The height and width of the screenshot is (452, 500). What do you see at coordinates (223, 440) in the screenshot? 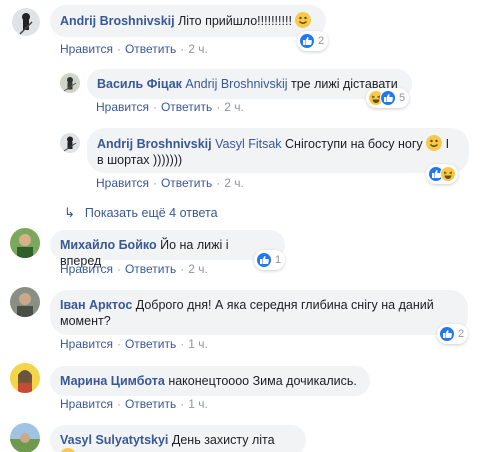
I see `comment-text: День захисту літа` at bounding box center [223, 440].